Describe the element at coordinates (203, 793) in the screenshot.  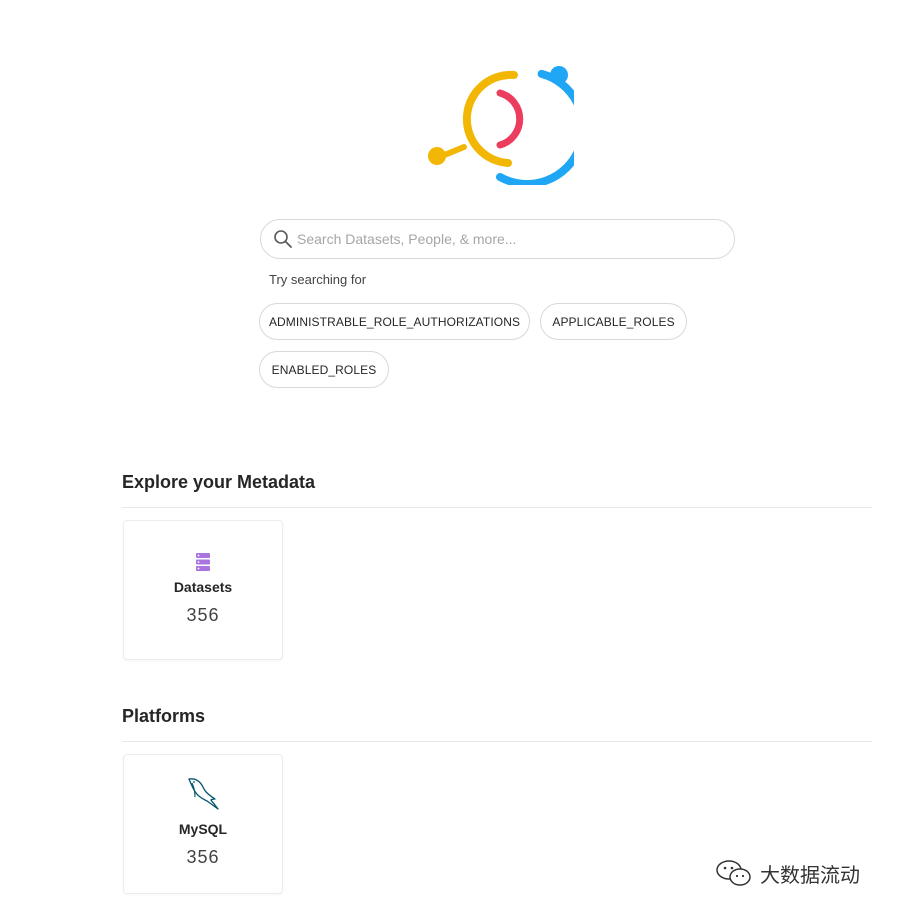
I see `mysql-dolphin-icon` at that location.